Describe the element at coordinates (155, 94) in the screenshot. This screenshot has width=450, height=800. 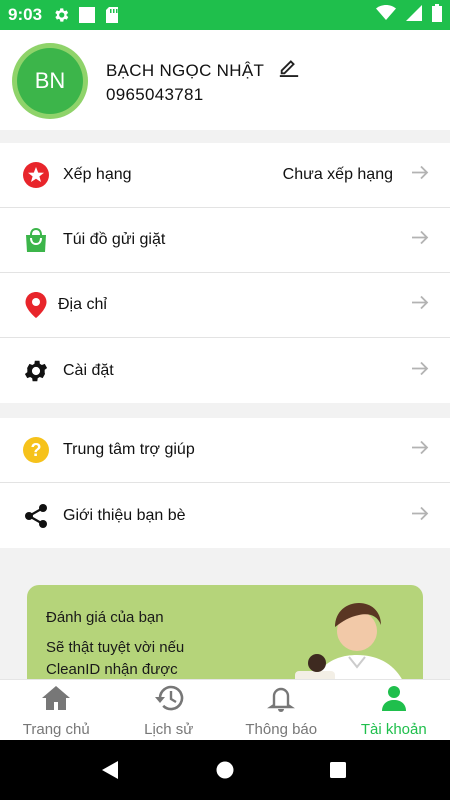
I see `profile-phone: 0965043781` at that location.